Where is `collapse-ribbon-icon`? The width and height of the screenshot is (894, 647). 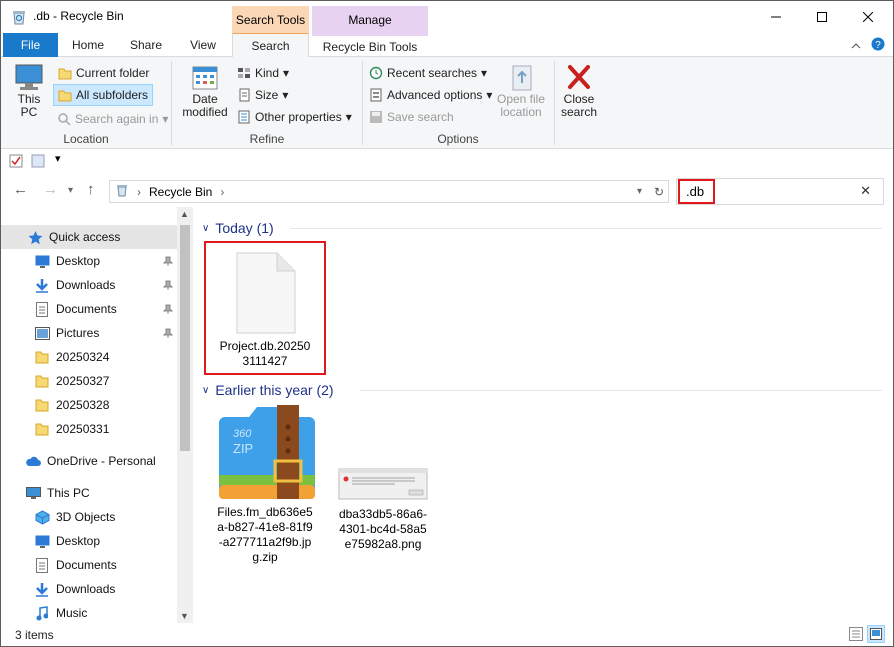 collapse-ribbon-icon is located at coordinates (856, 46).